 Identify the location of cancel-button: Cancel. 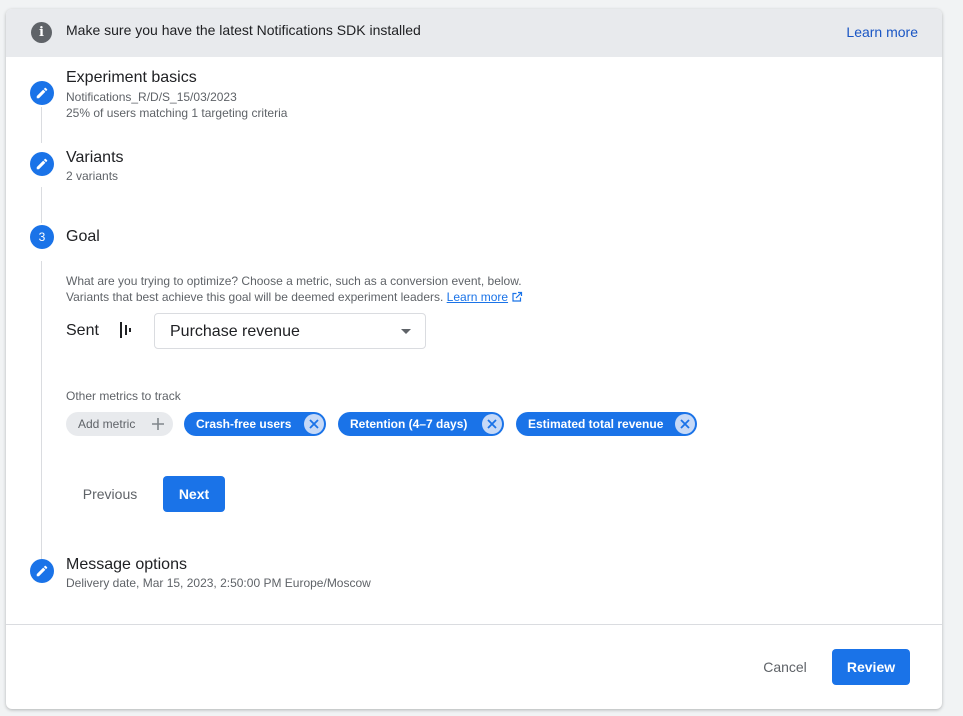
(785, 667).